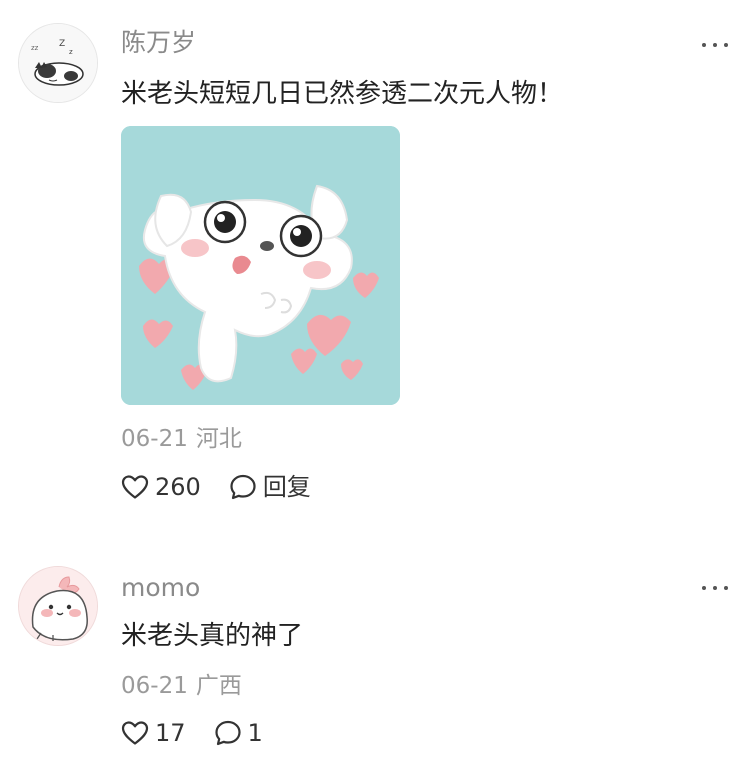  I want to click on reply-button: 回复, so click(270, 487).